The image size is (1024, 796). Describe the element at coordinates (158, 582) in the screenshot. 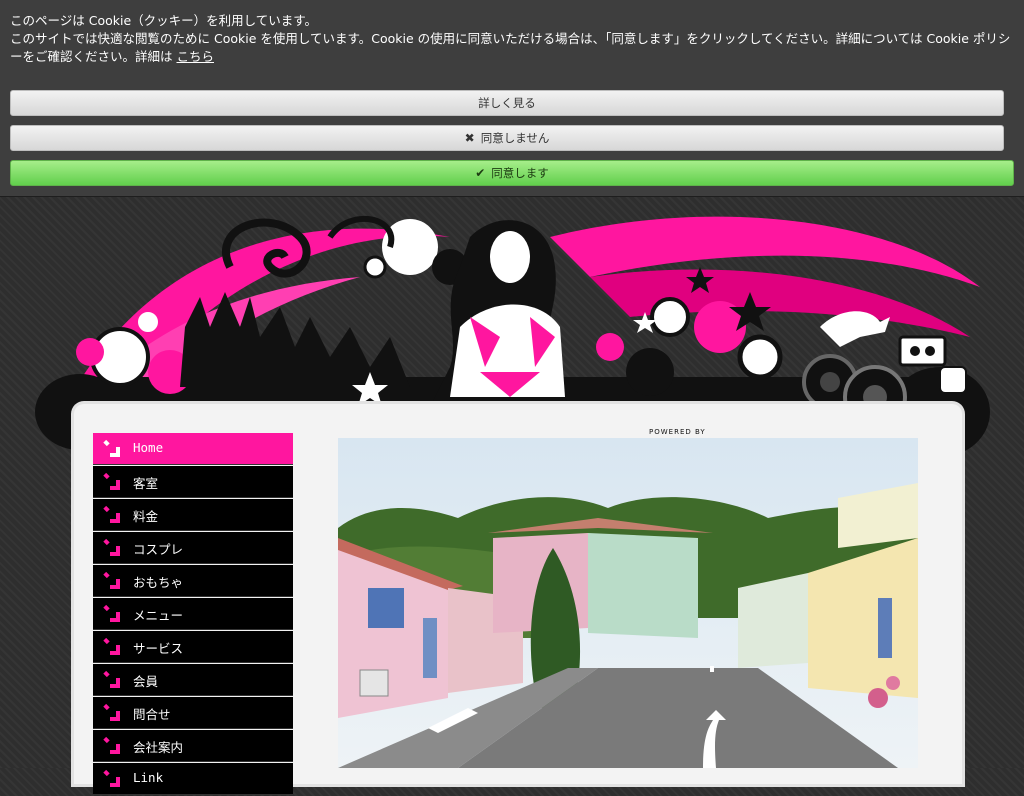

I see `nav-item-label: おもちゃ` at that location.